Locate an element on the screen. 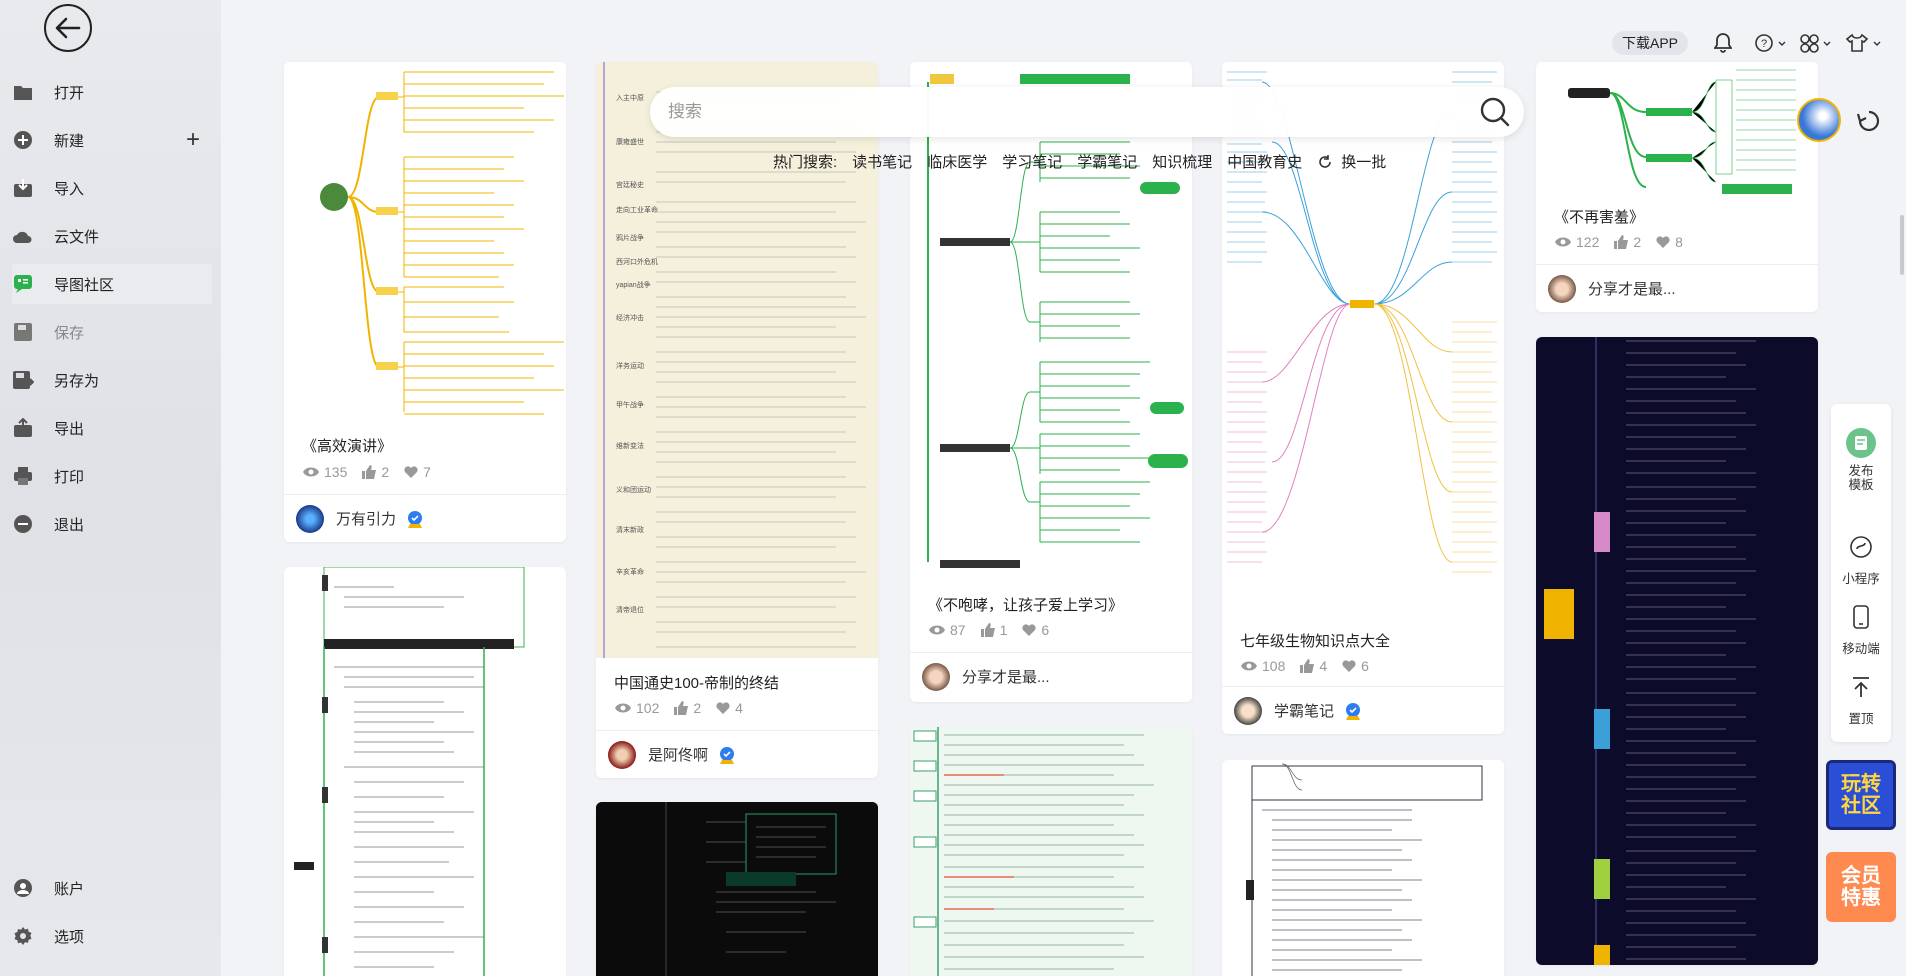 This screenshot has height=976, width=1906. sidebar-item-label: 打开 is located at coordinates (69, 93).